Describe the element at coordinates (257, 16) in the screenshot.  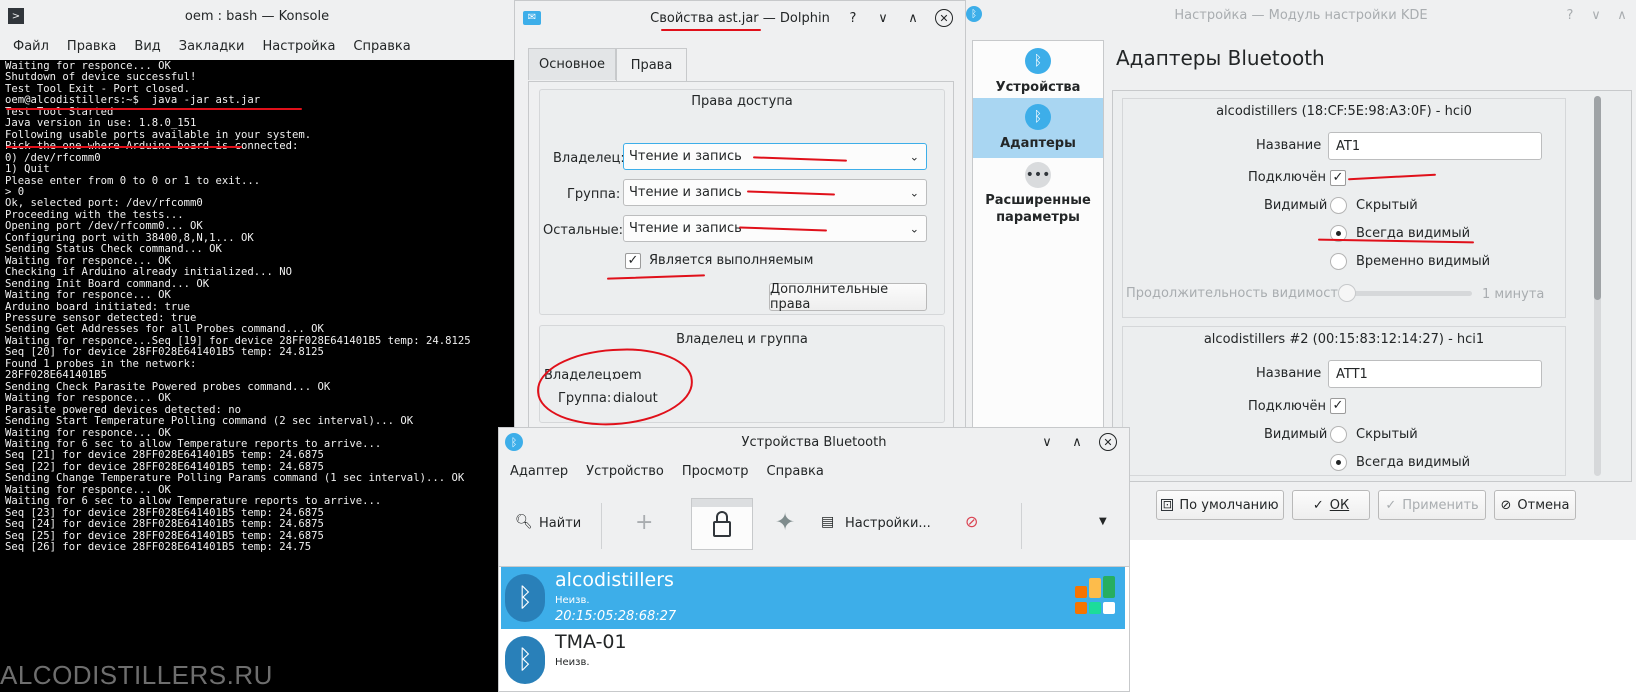
I see `konsole-titlebar: > oem : bash — Konsole` at that location.